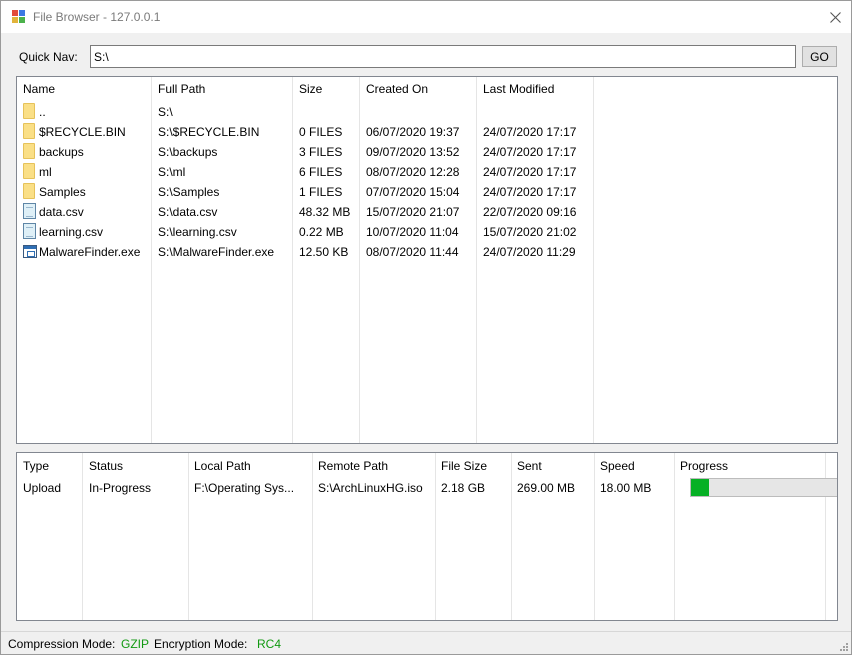 Image resolution: width=852 pixels, height=655 pixels. Describe the element at coordinates (529, 466) in the screenshot. I see `column-header-sent: Sent` at that location.